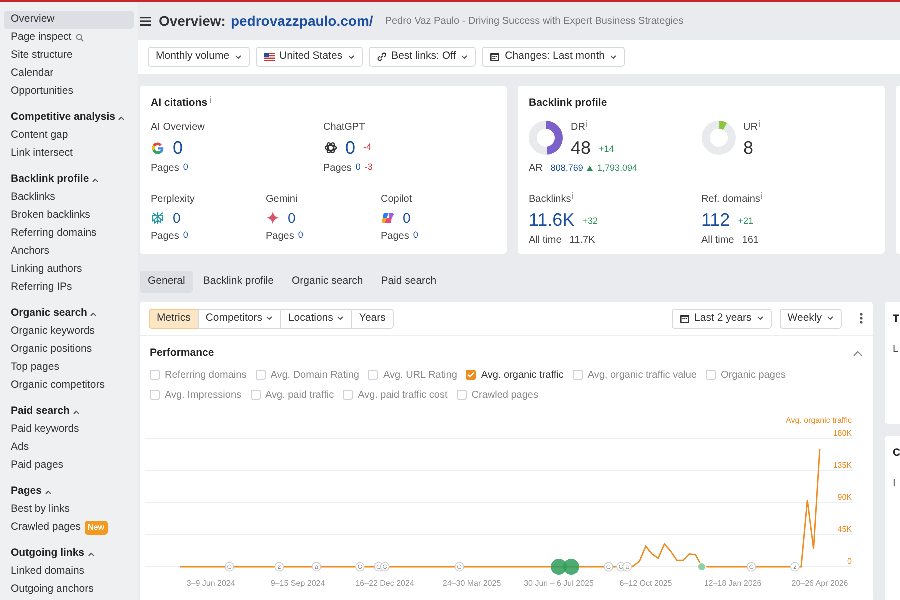  I want to click on domain-link: pedrovazzpaulo.com/, so click(302, 21).